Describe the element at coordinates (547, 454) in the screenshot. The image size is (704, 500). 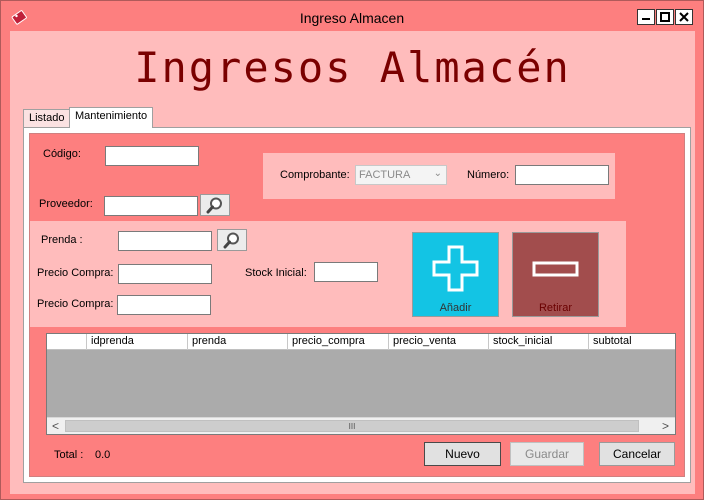
I see `guardar-button: Guardar` at that location.